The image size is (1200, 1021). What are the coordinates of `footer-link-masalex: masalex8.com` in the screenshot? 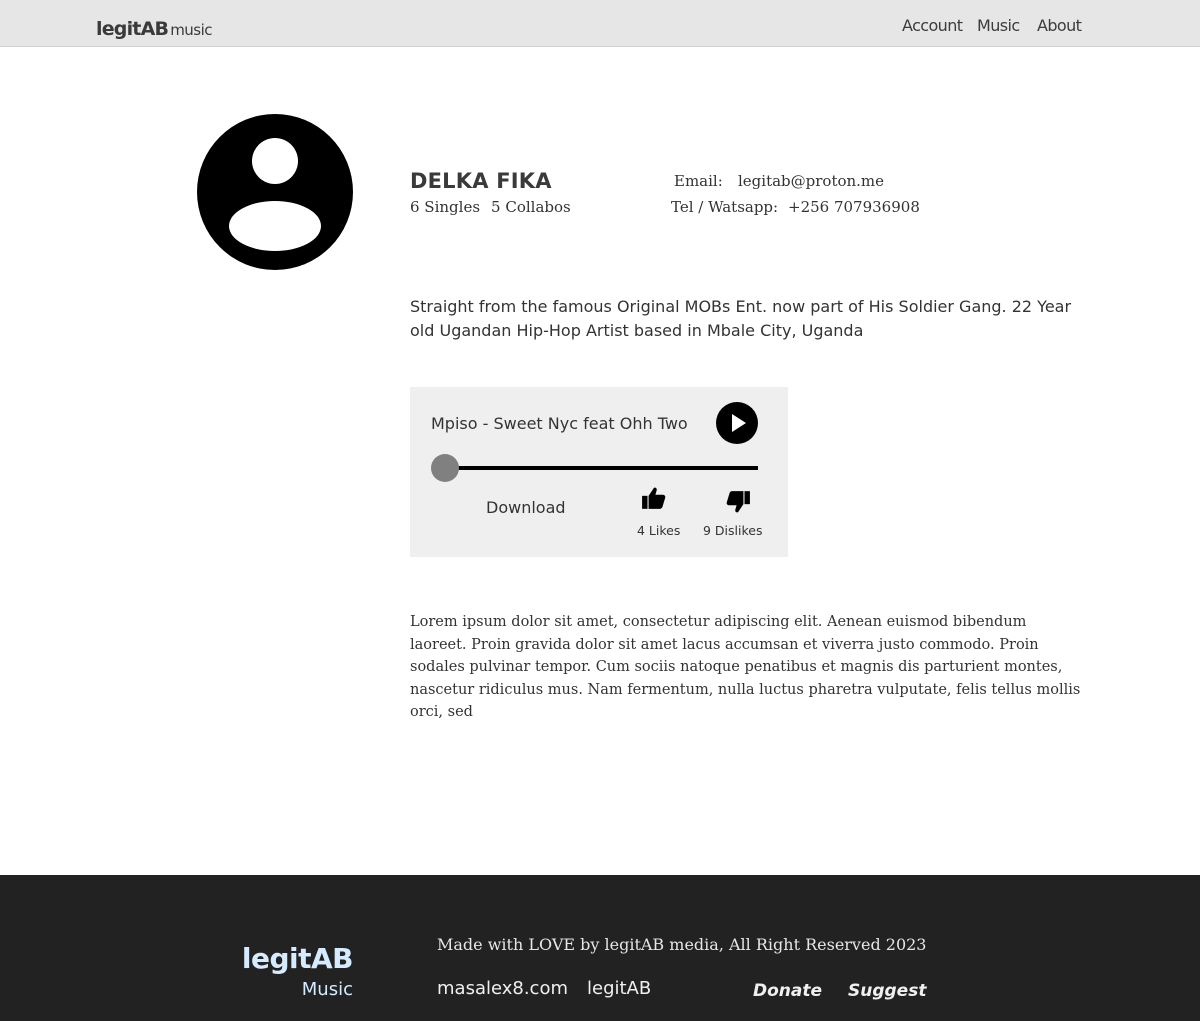 It's located at (502, 988).